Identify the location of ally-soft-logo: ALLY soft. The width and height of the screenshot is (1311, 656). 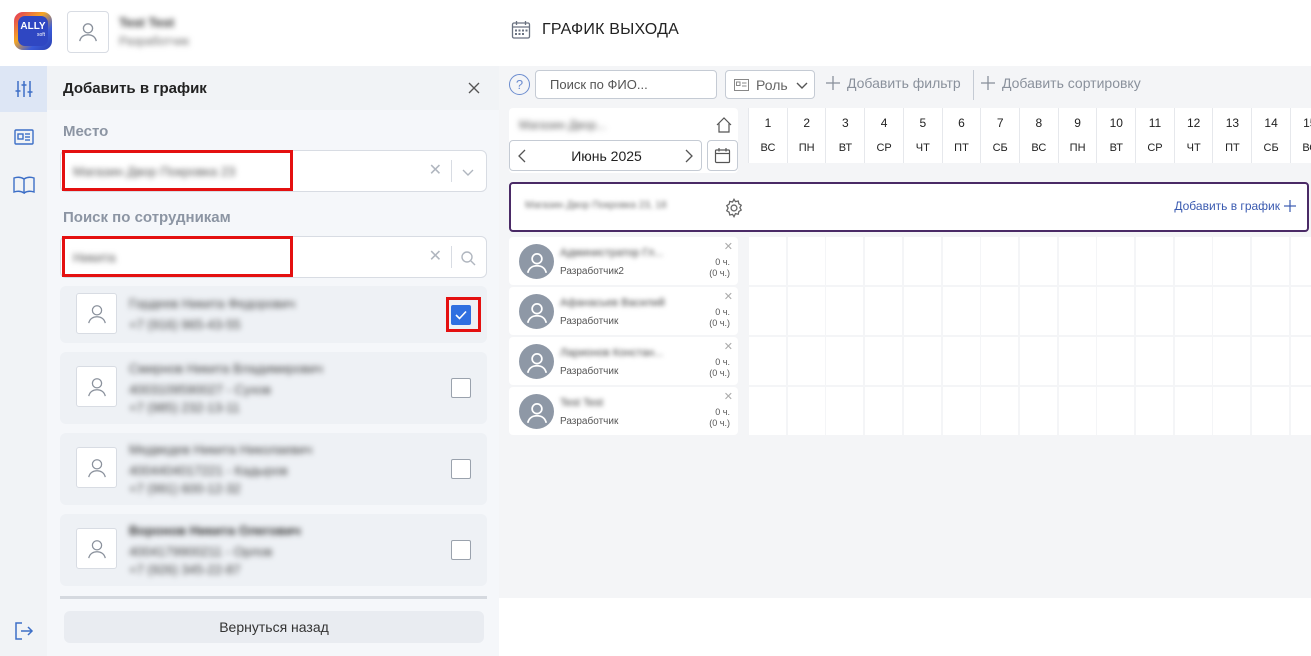
(33, 31).